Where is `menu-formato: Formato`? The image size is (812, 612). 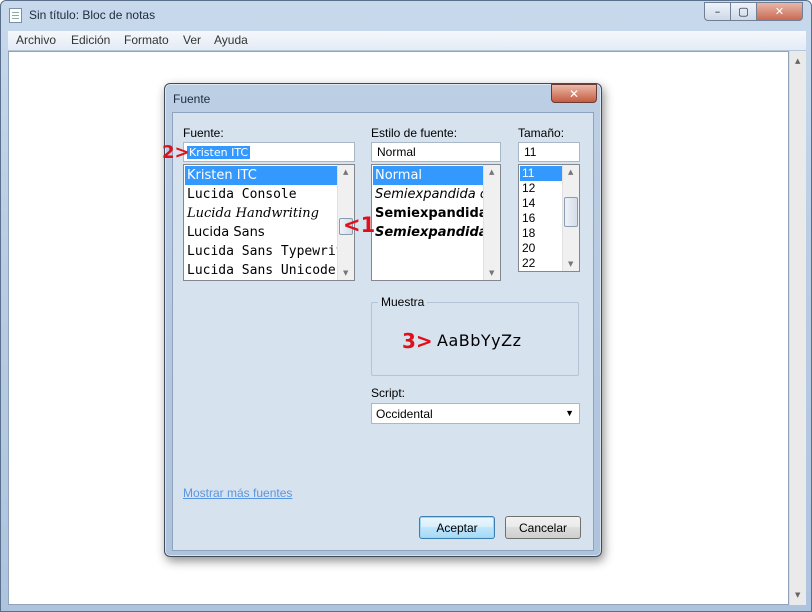 menu-formato: Formato is located at coordinates (146, 40).